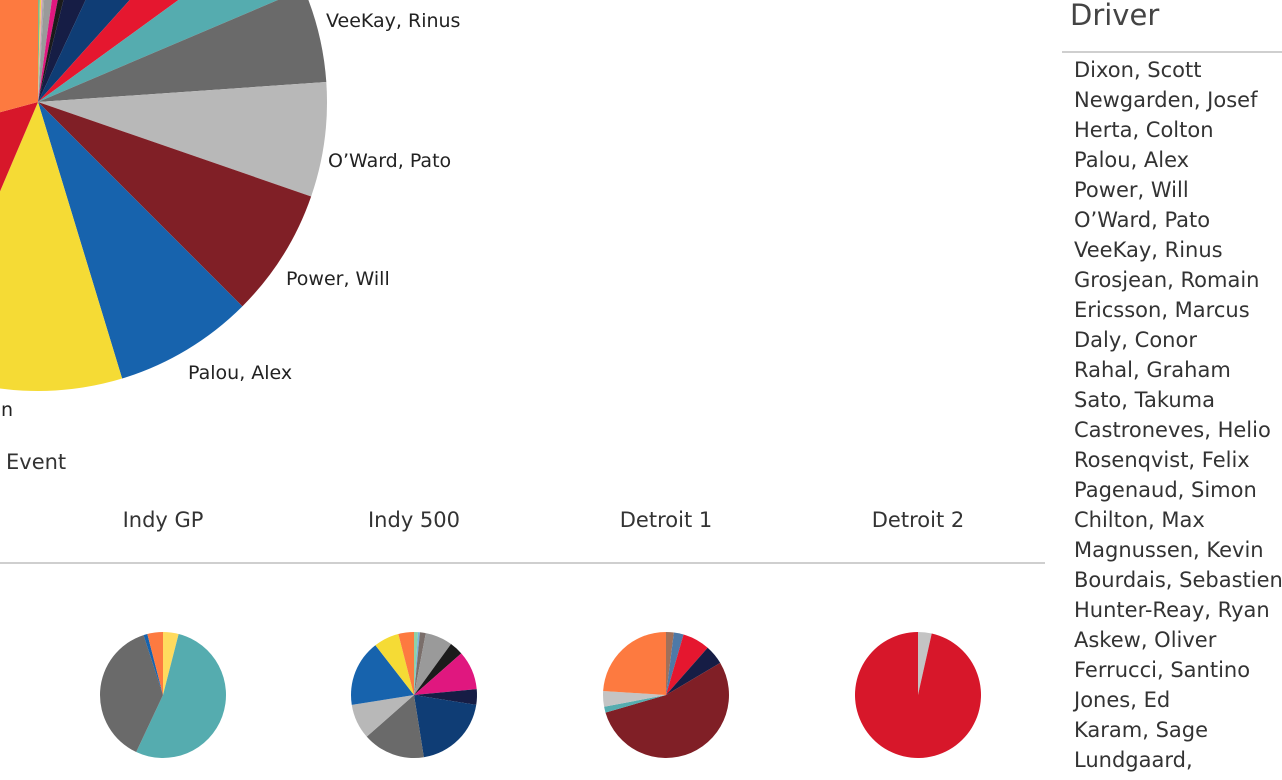 The width and height of the screenshot is (1282, 780). I want to click on event-header-indy-500: Indy 500, so click(414, 520).